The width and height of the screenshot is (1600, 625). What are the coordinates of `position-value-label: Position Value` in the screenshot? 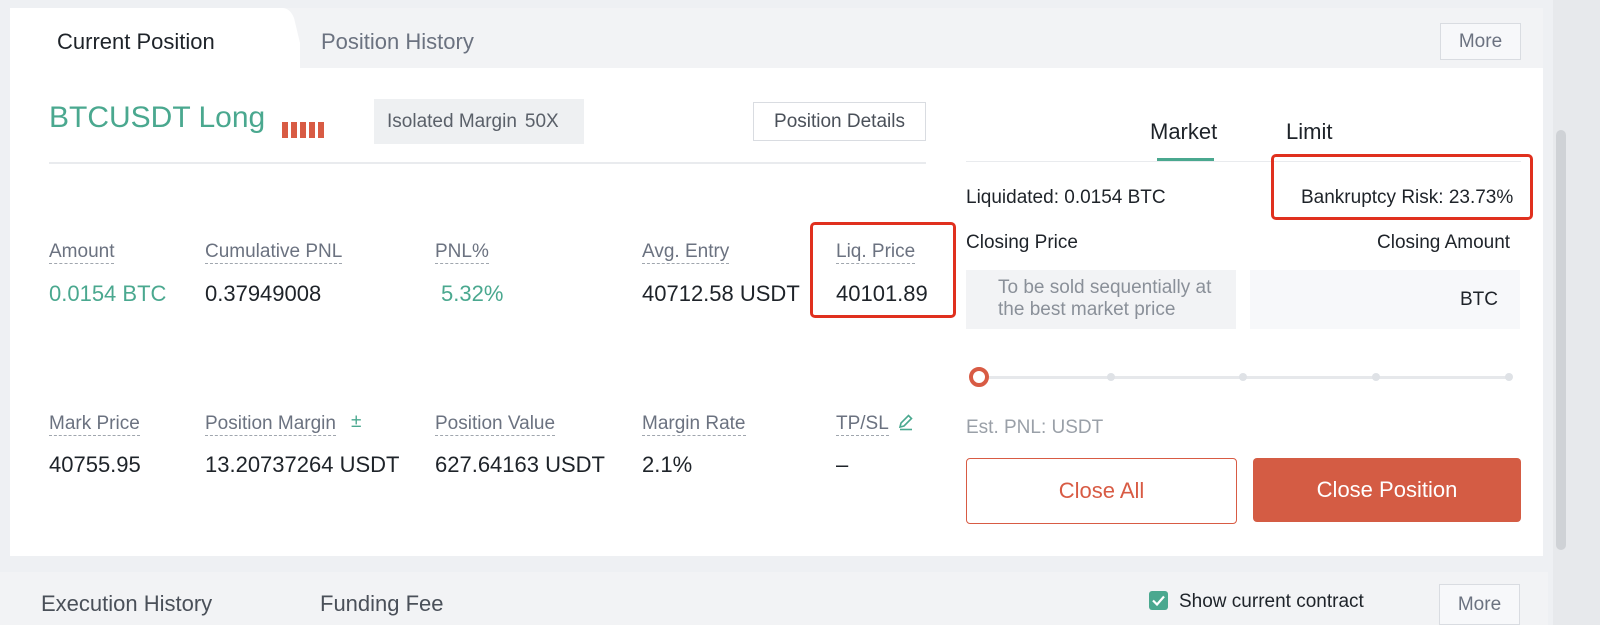 It's located at (495, 424).